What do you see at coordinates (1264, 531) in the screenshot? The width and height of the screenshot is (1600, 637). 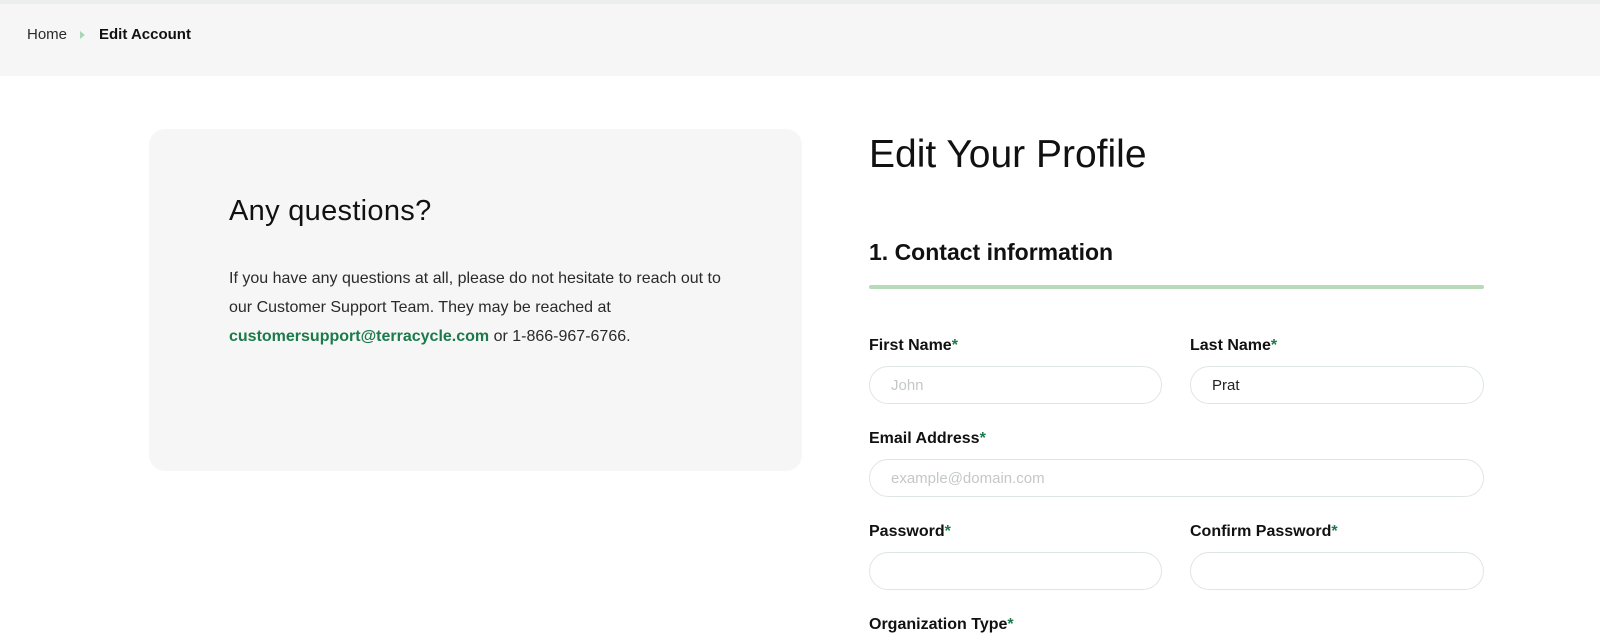 I see `confirm-password-label: Confirm Password*` at bounding box center [1264, 531].